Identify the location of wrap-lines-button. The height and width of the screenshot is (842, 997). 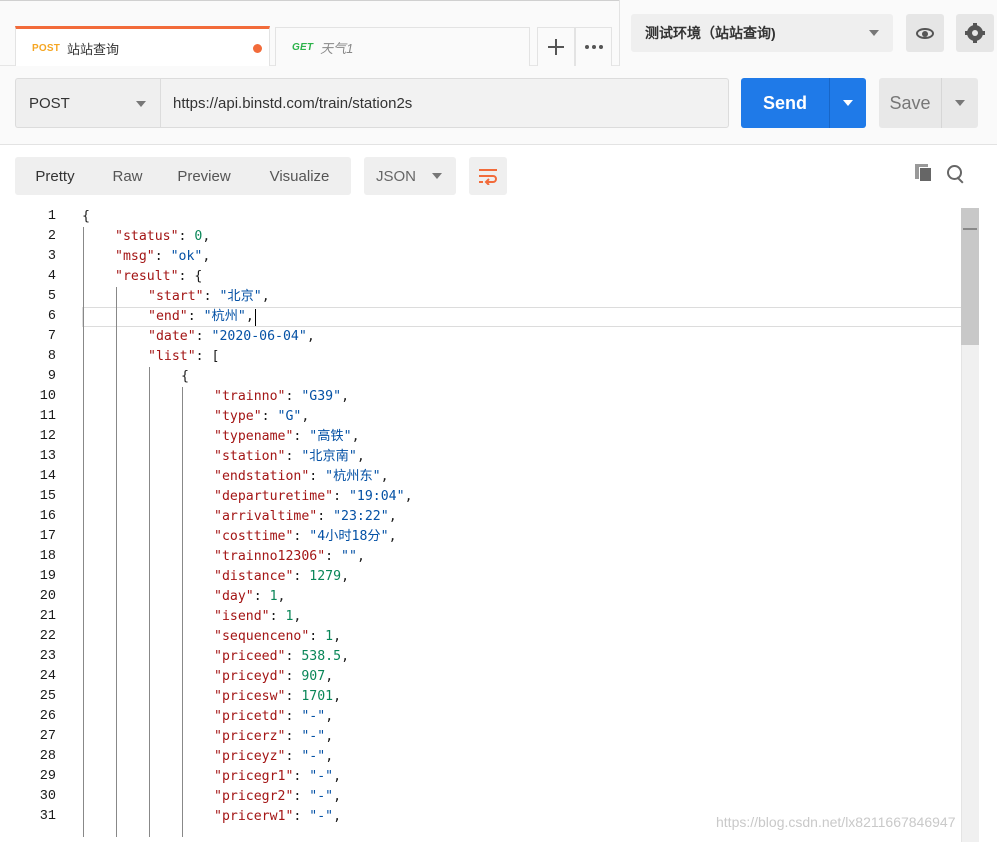
(488, 176).